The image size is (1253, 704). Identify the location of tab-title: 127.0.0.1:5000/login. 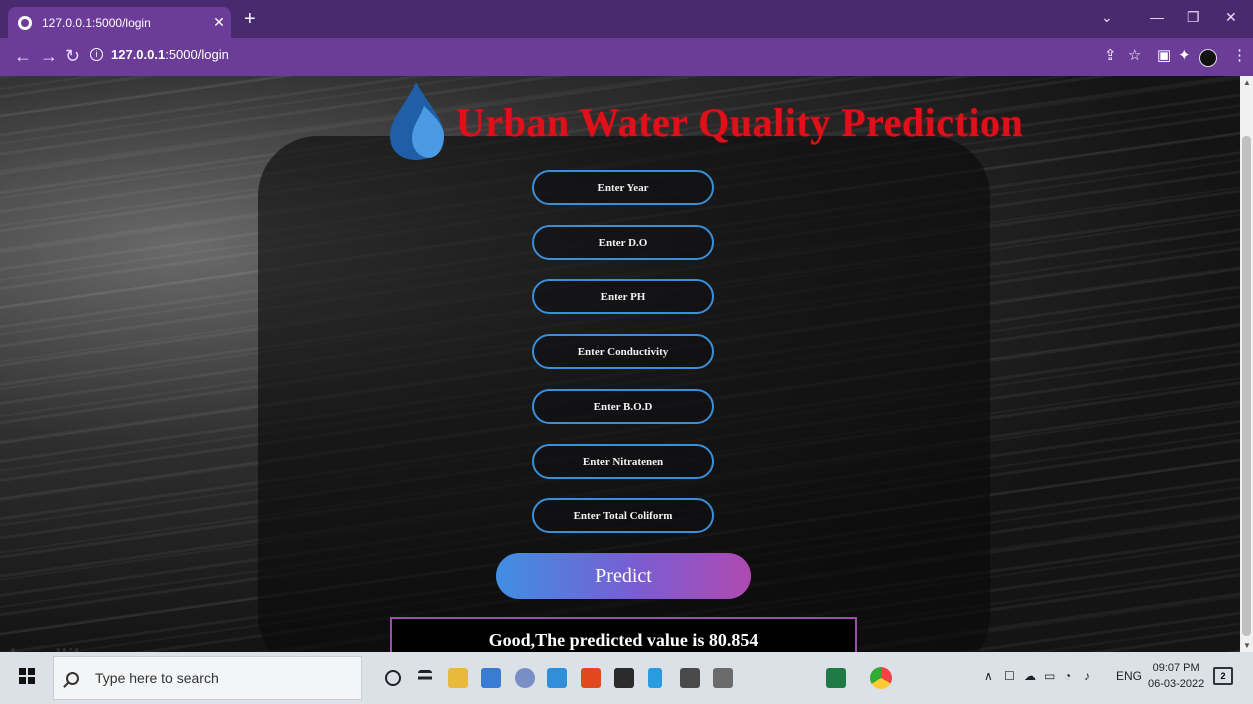
(96, 22).